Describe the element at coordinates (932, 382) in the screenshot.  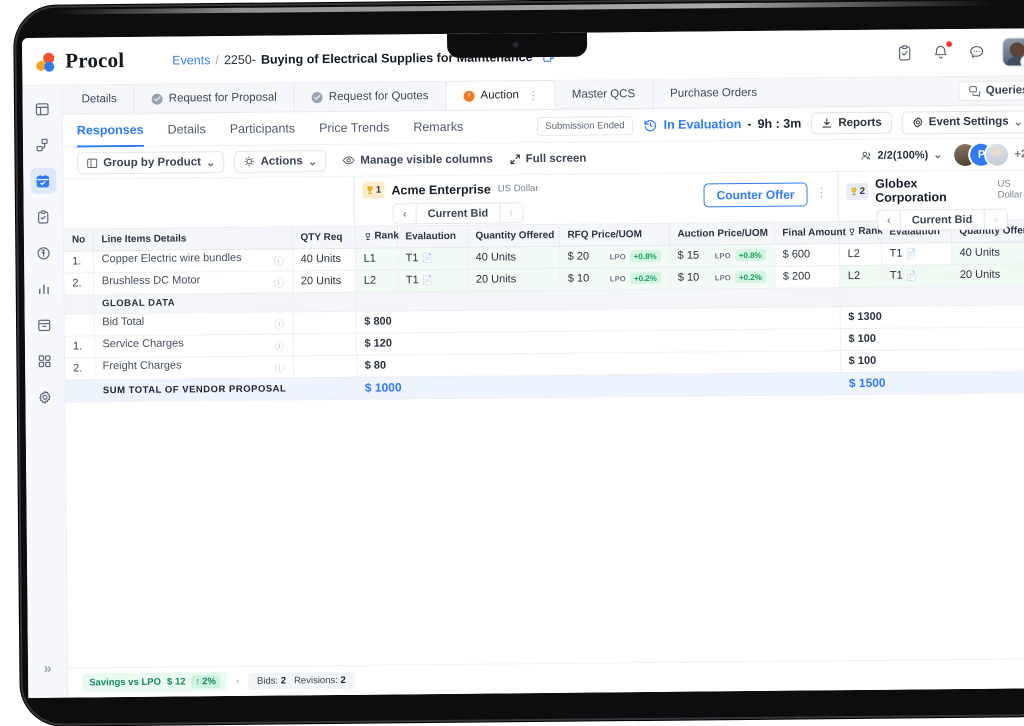
I see `sum-total-v2: $ 1500` at that location.